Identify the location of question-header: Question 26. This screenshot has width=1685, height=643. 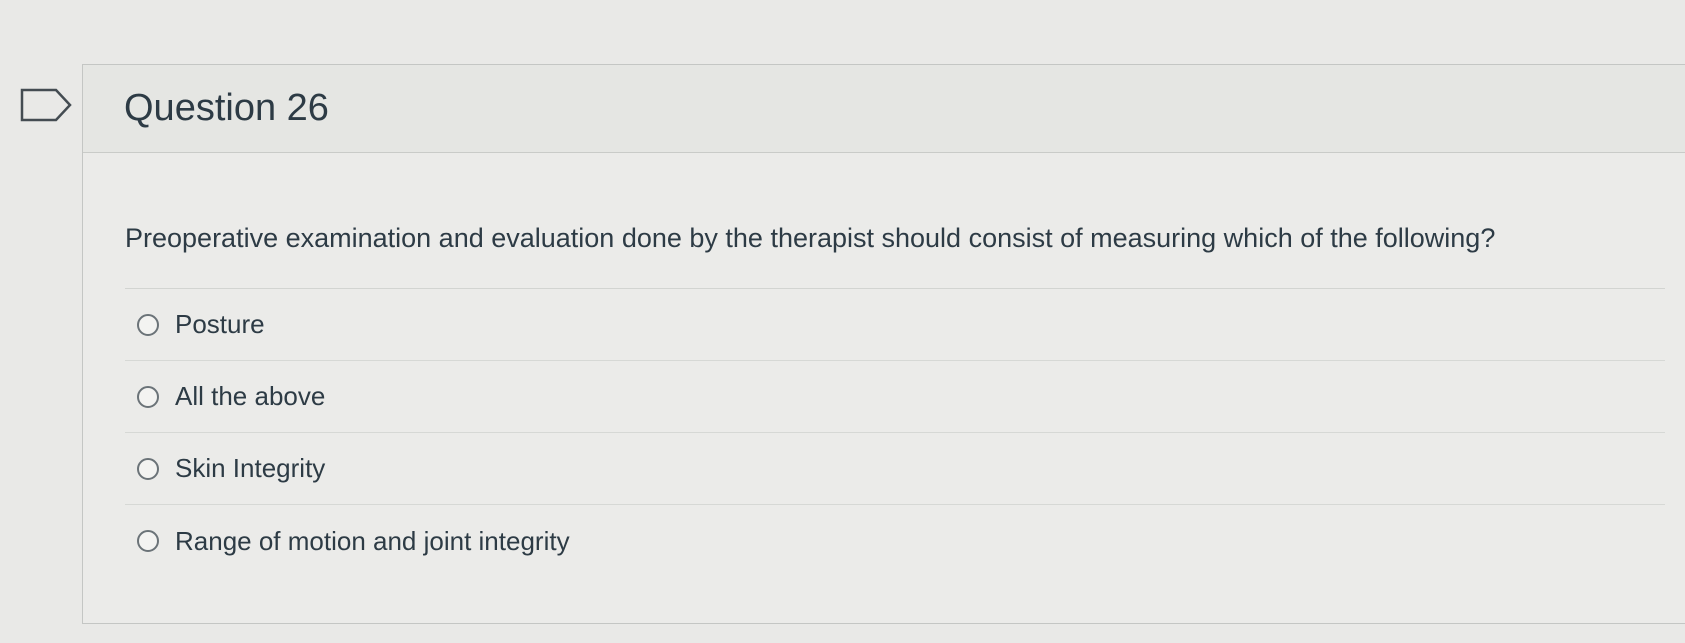
(884, 109).